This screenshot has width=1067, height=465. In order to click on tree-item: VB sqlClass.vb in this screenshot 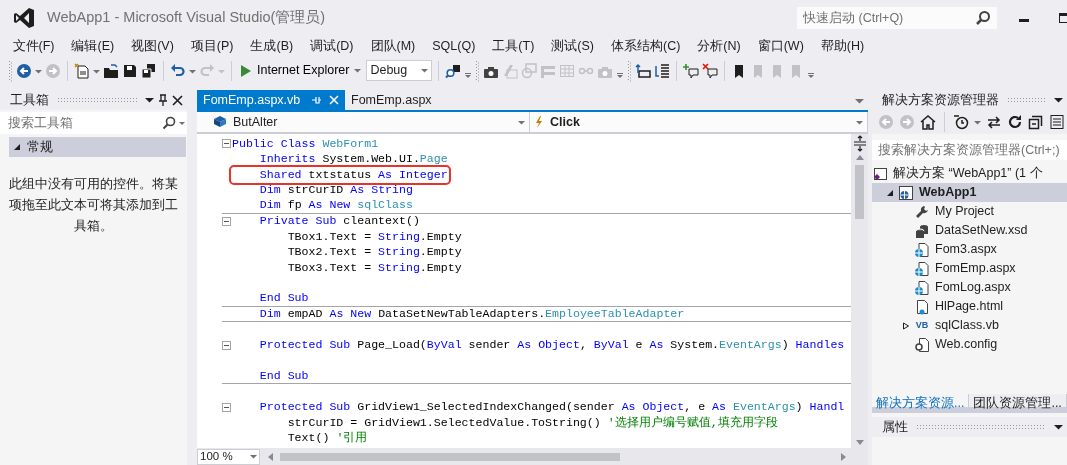, I will do `click(969, 325)`.